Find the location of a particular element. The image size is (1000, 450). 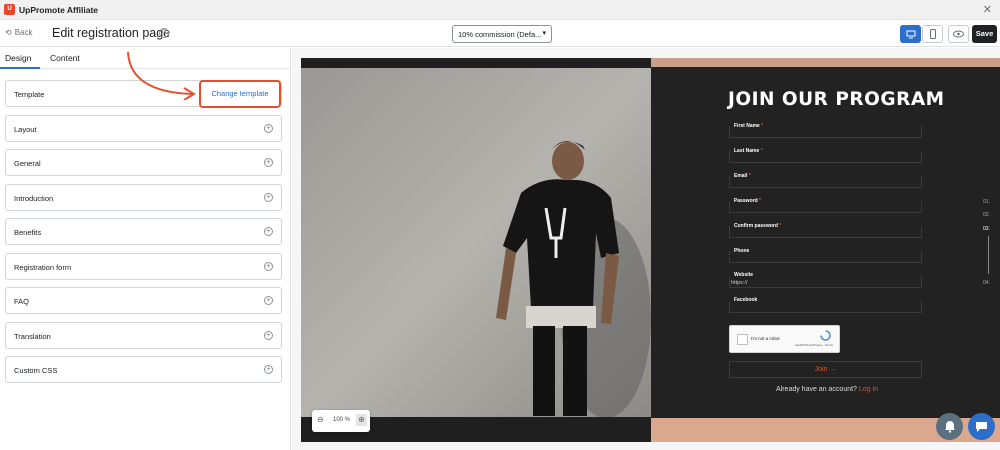

notification-button is located at coordinates (949, 426).